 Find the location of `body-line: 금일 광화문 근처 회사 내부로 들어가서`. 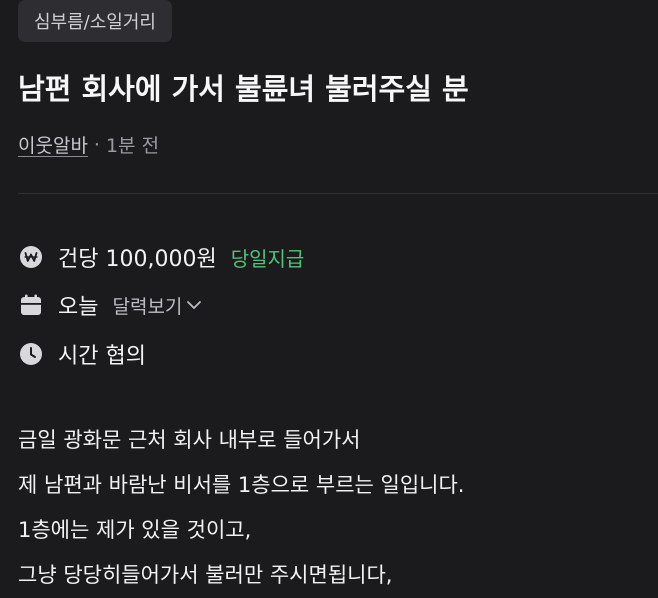

body-line: 금일 광화문 근처 회사 내부로 들어가서 is located at coordinates (189, 440).